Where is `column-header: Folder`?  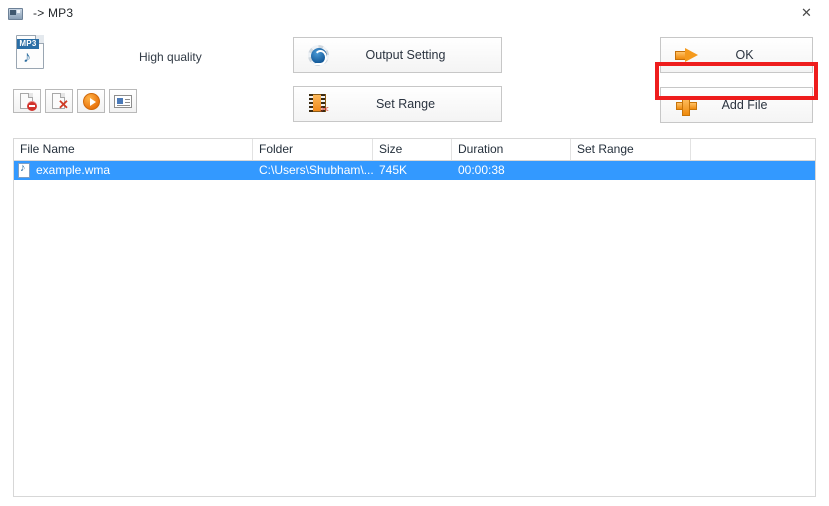
column-header: Folder is located at coordinates (313, 149).